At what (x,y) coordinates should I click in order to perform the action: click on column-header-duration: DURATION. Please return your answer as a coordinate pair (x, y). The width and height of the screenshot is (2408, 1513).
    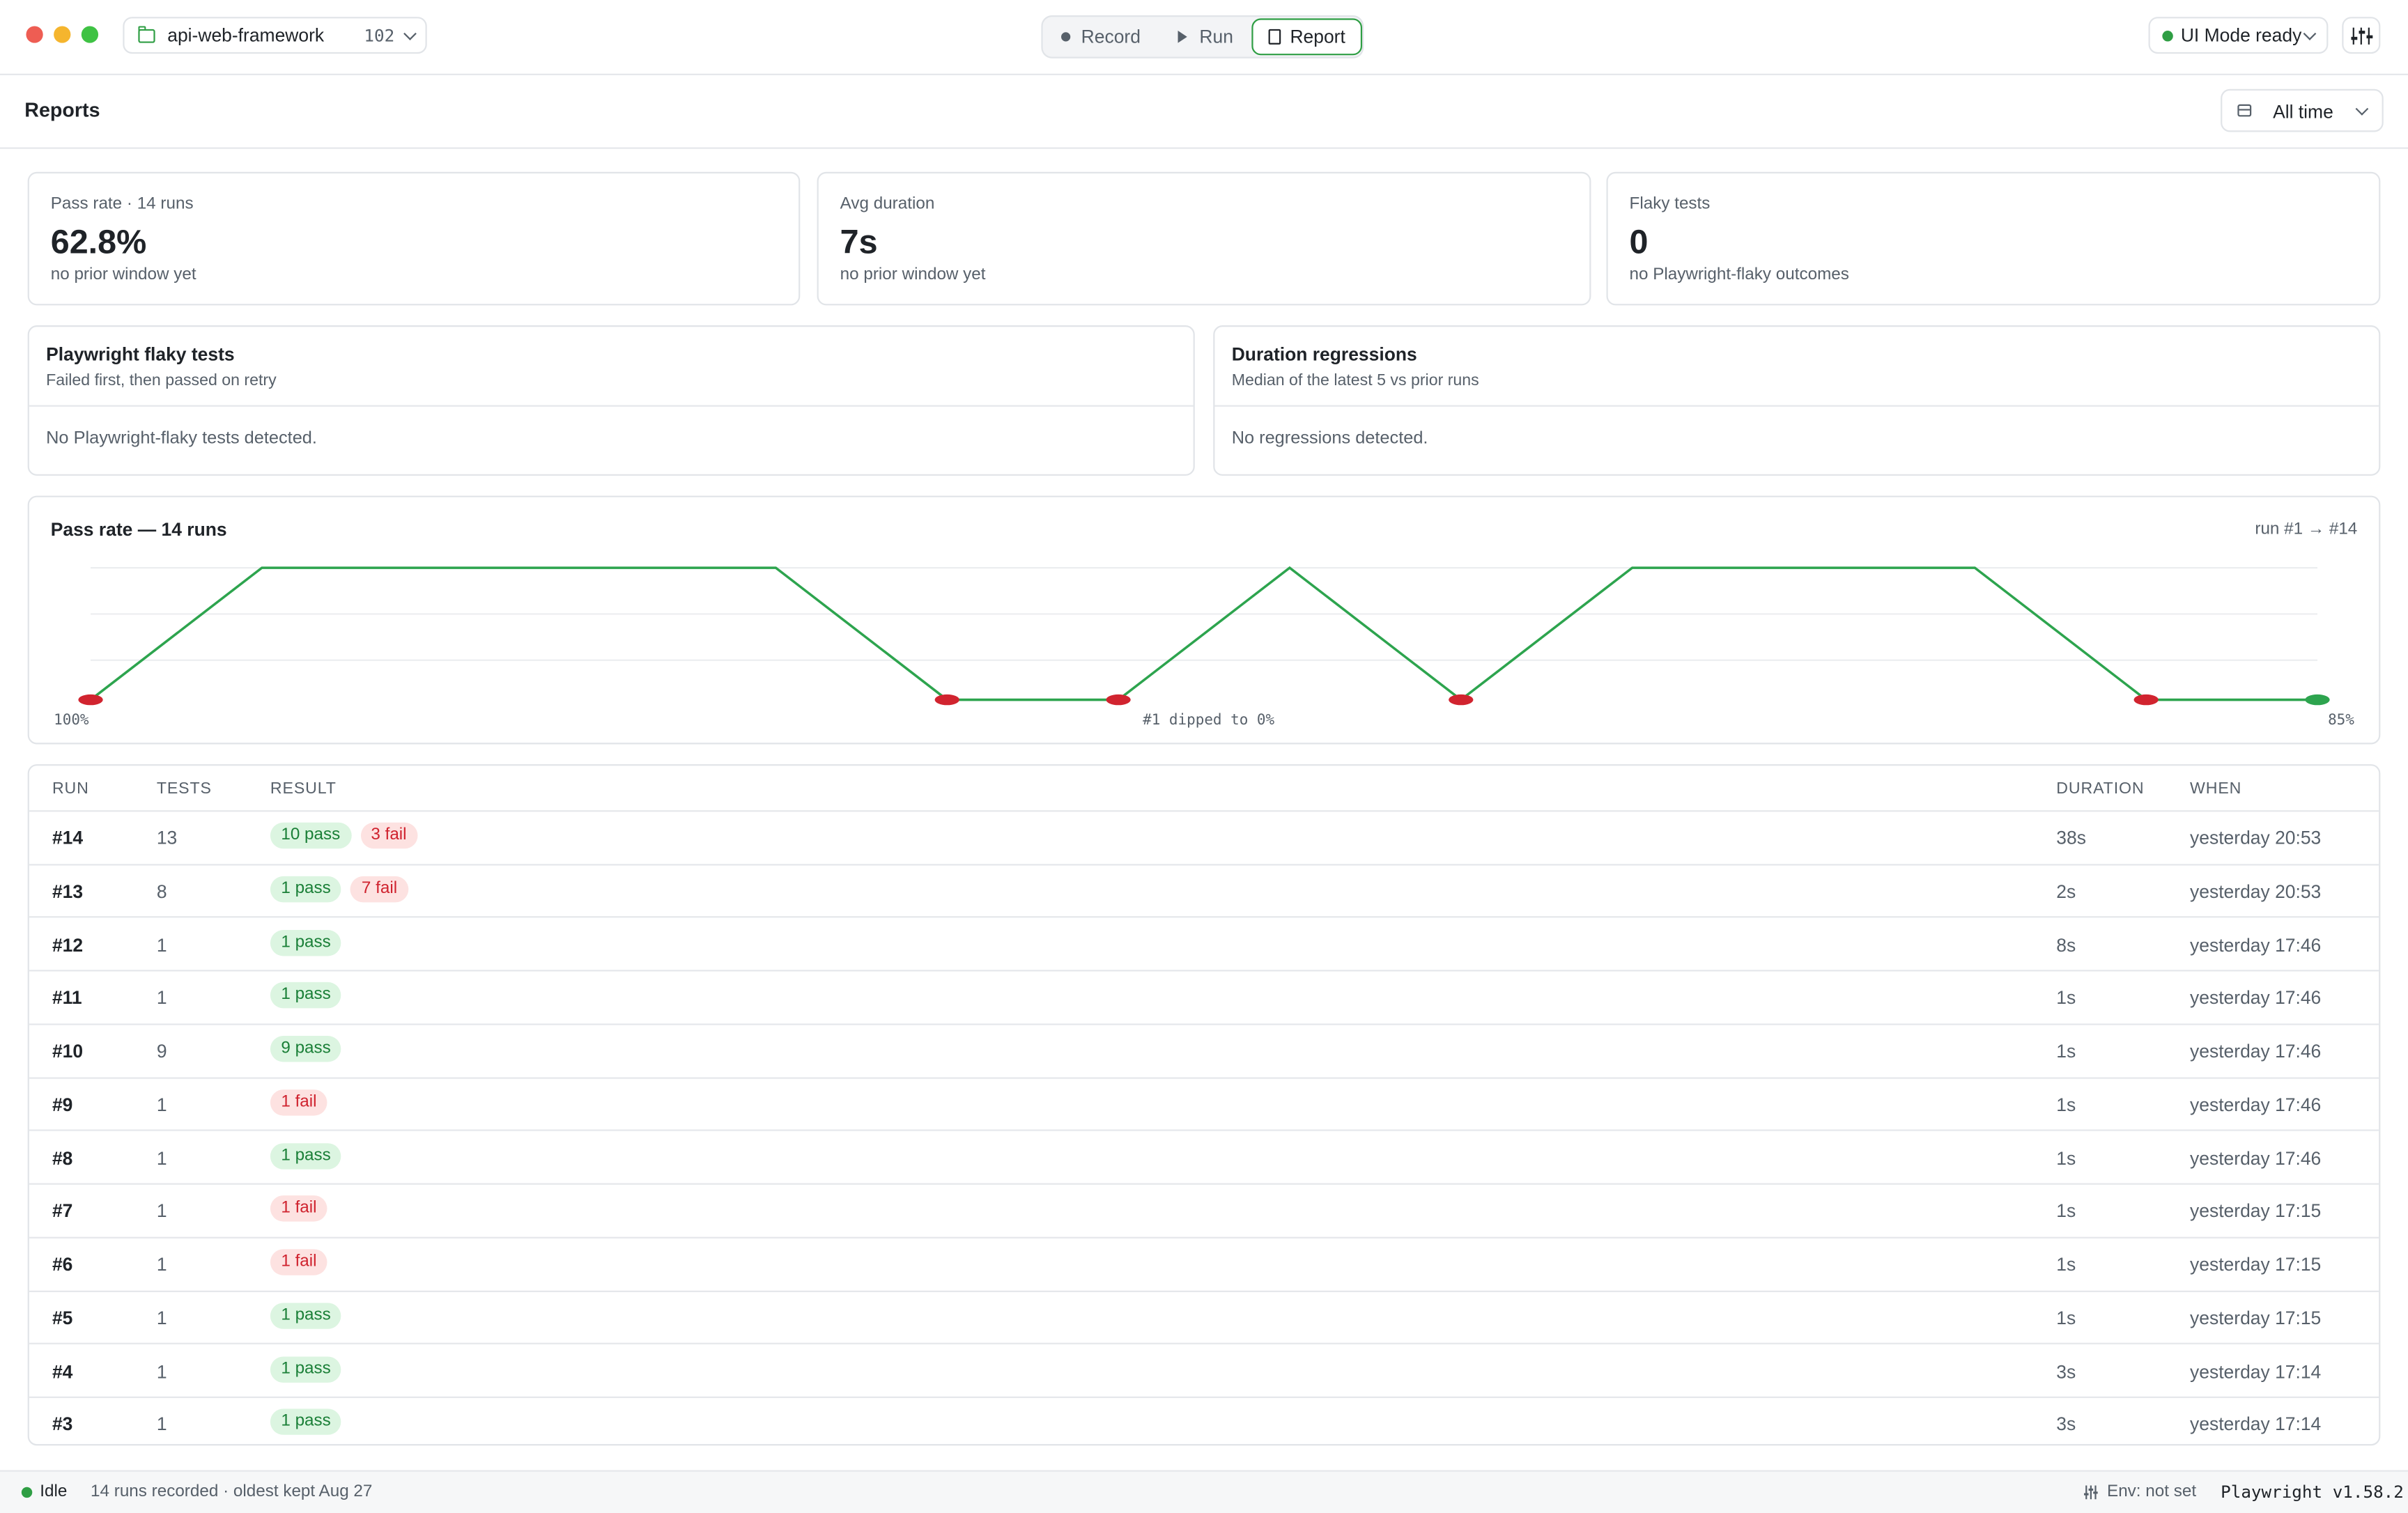
    Looking at the image, I should click on (2101, 789).